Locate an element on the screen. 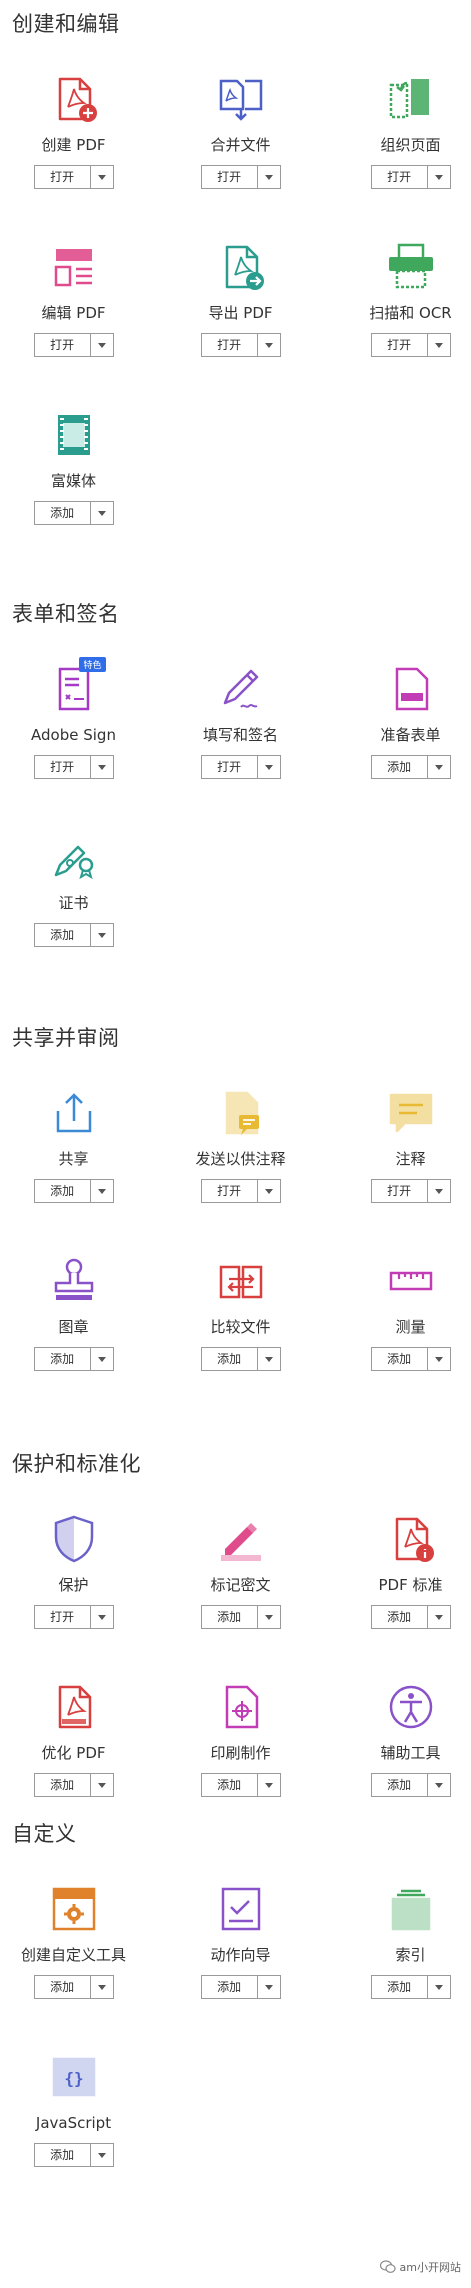  accessibility-icon is located at coordinates (411, 1707).